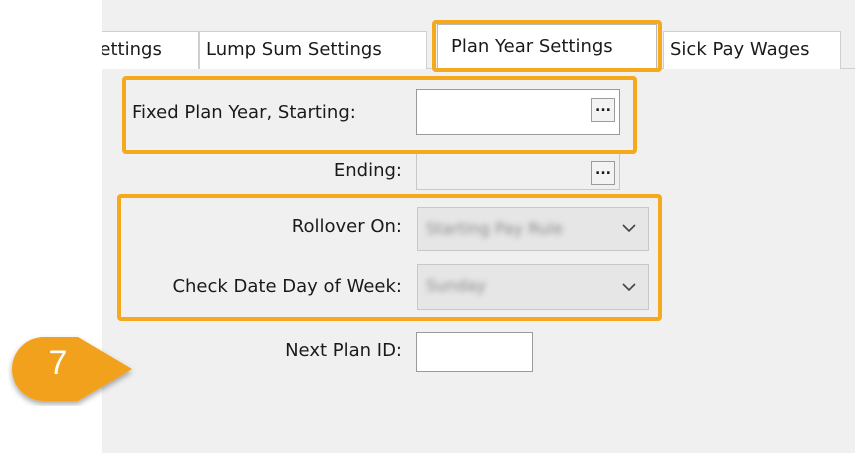 This screenshot has width=855, height=453. What do you see at coordinates (367, 170) in the screenshot?
I see `ending-label: Ending:` at bounding box center [367, 170].